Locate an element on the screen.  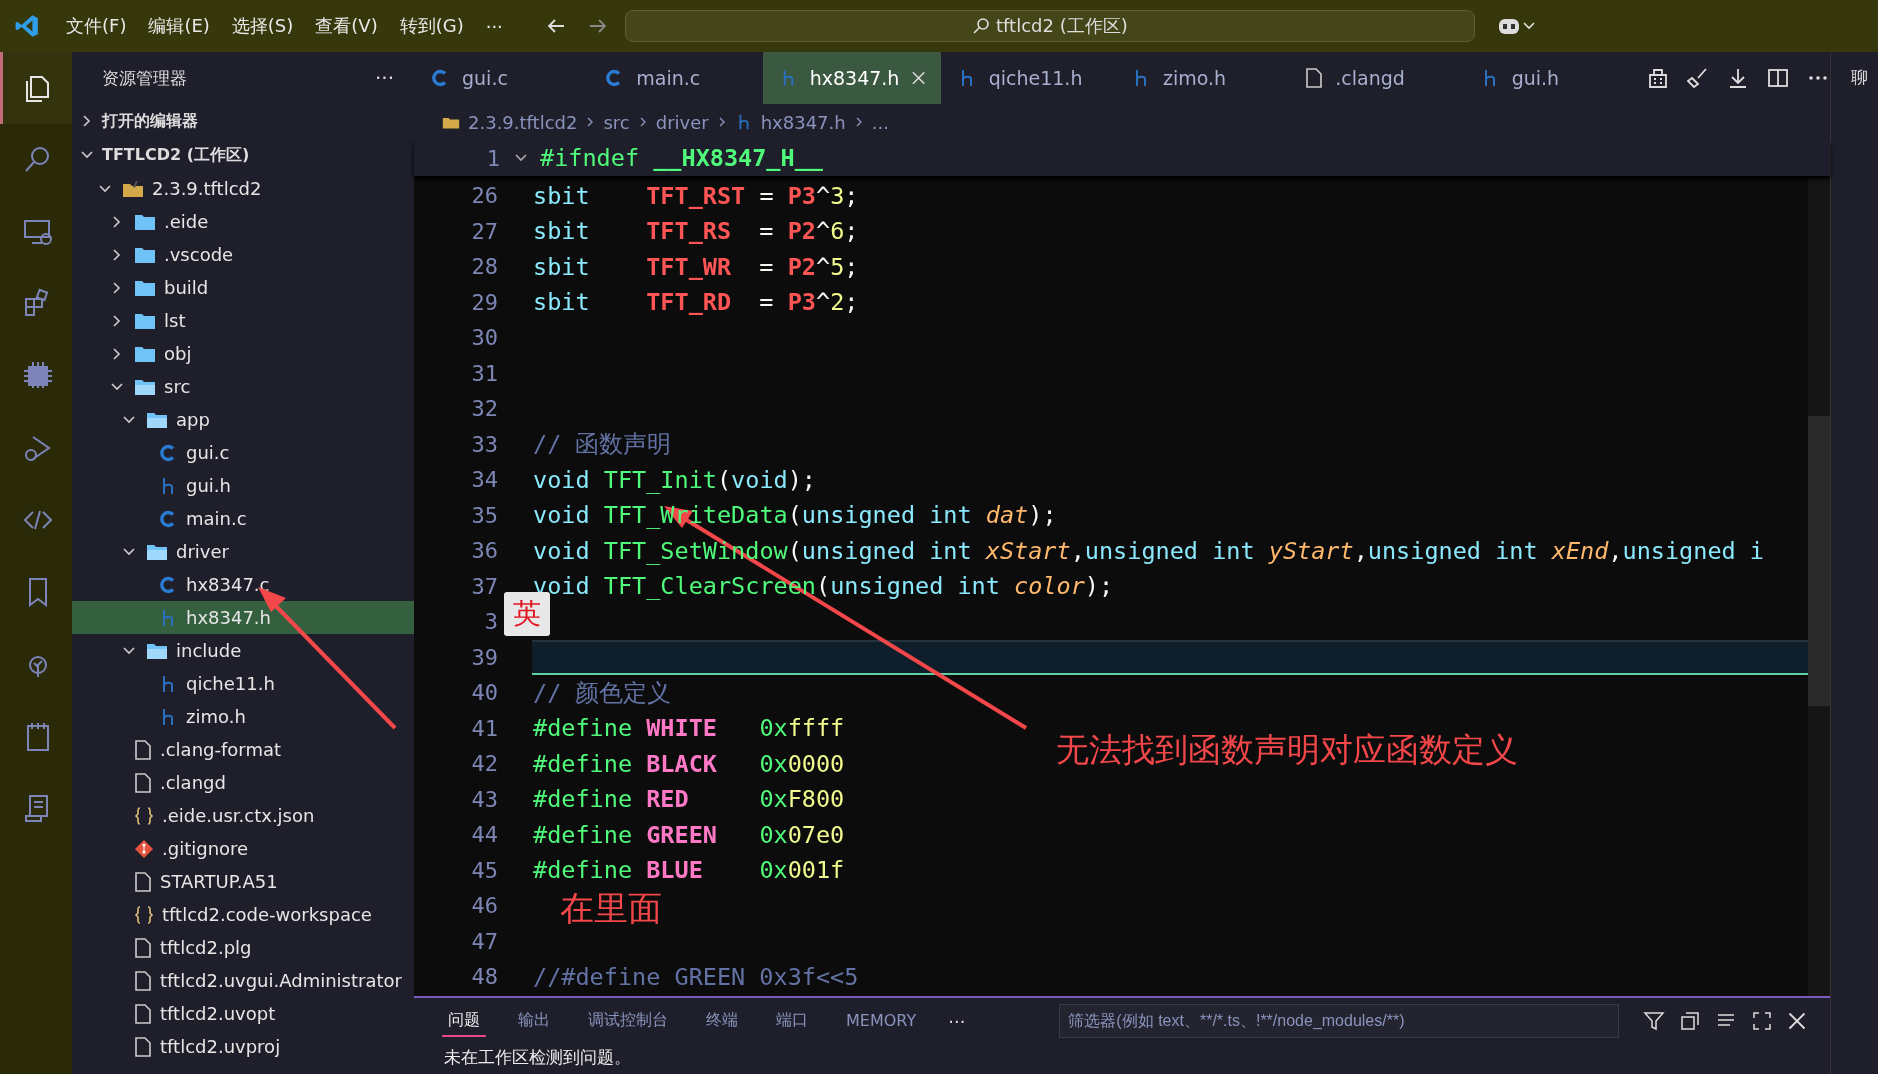
line-number: 33 is located at coordinates (484, 444).